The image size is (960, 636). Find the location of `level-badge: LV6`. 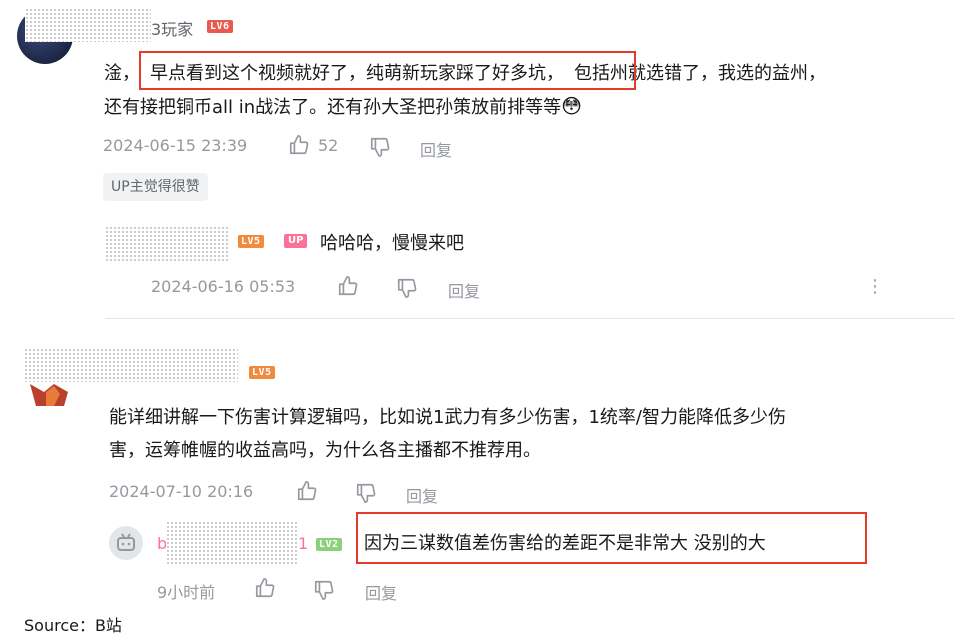

level-badge: LV6 is located at coordinates (220, 26).